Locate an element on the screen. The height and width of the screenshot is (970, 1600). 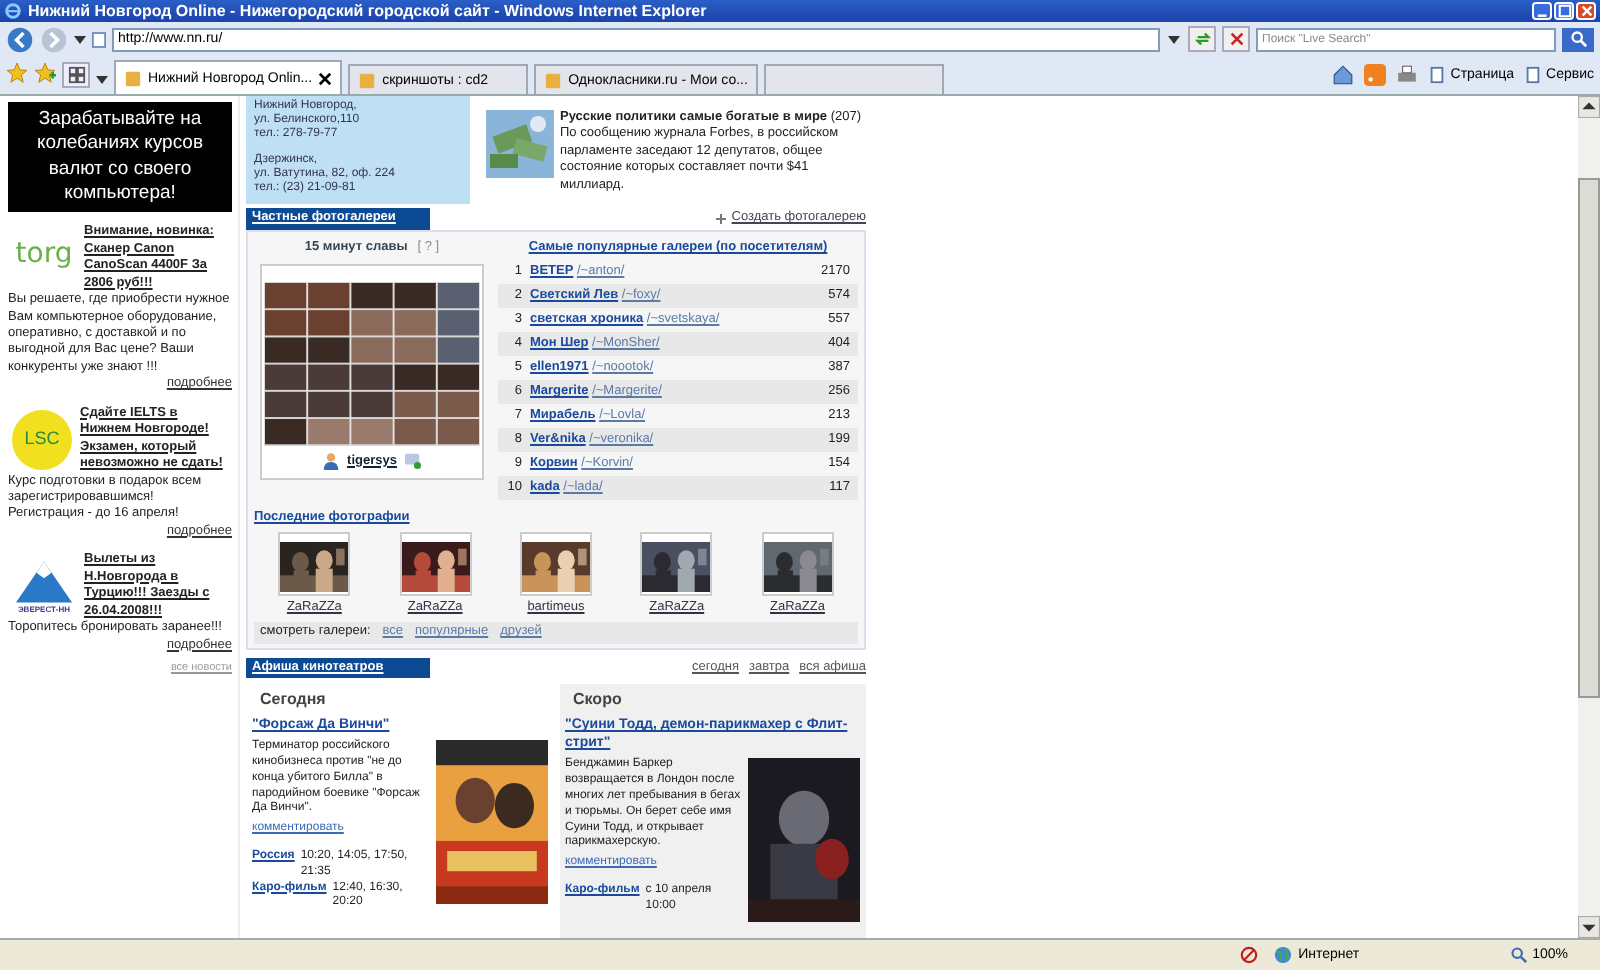
stop-icon is located at coordinates (1236, 39).